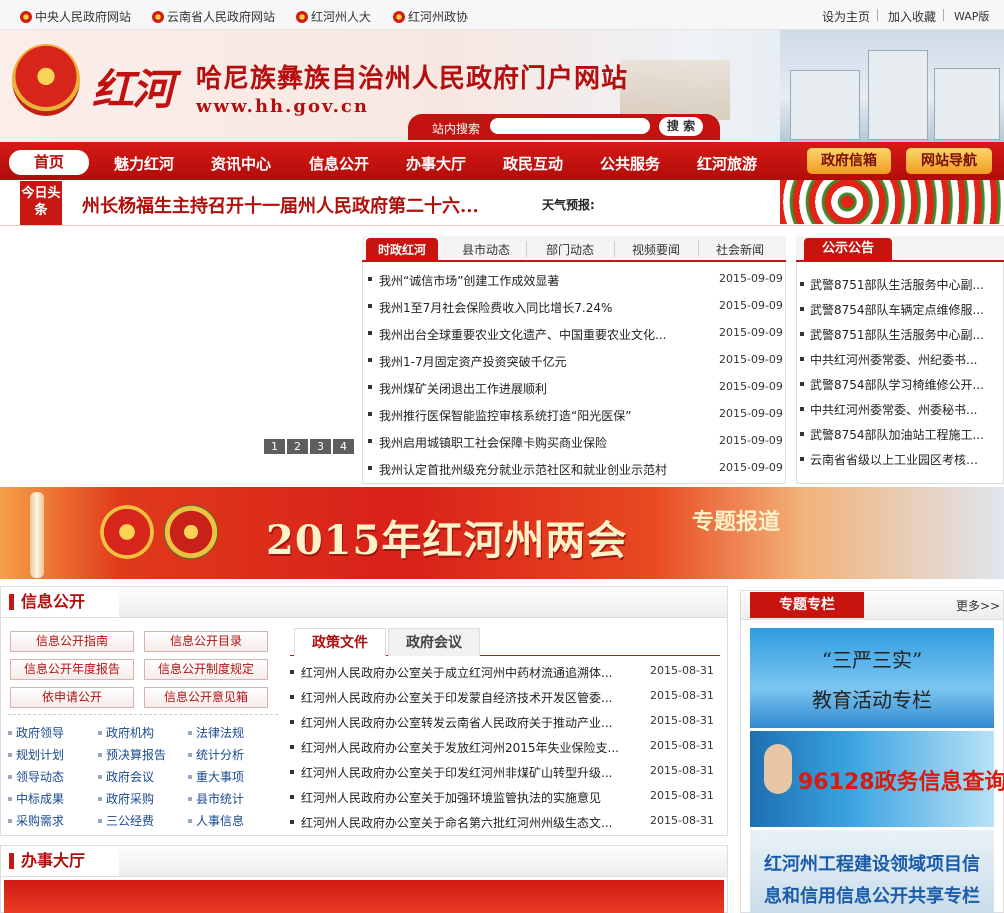 The height and width of the screenshot is (913, 1004). What do you see at coordinates (575, 309) in the screenshot?
I see `news-item: 我州1至7月社会保险费收入同比增长7.24% 2015-09-09` at bounding box center [575, 309].